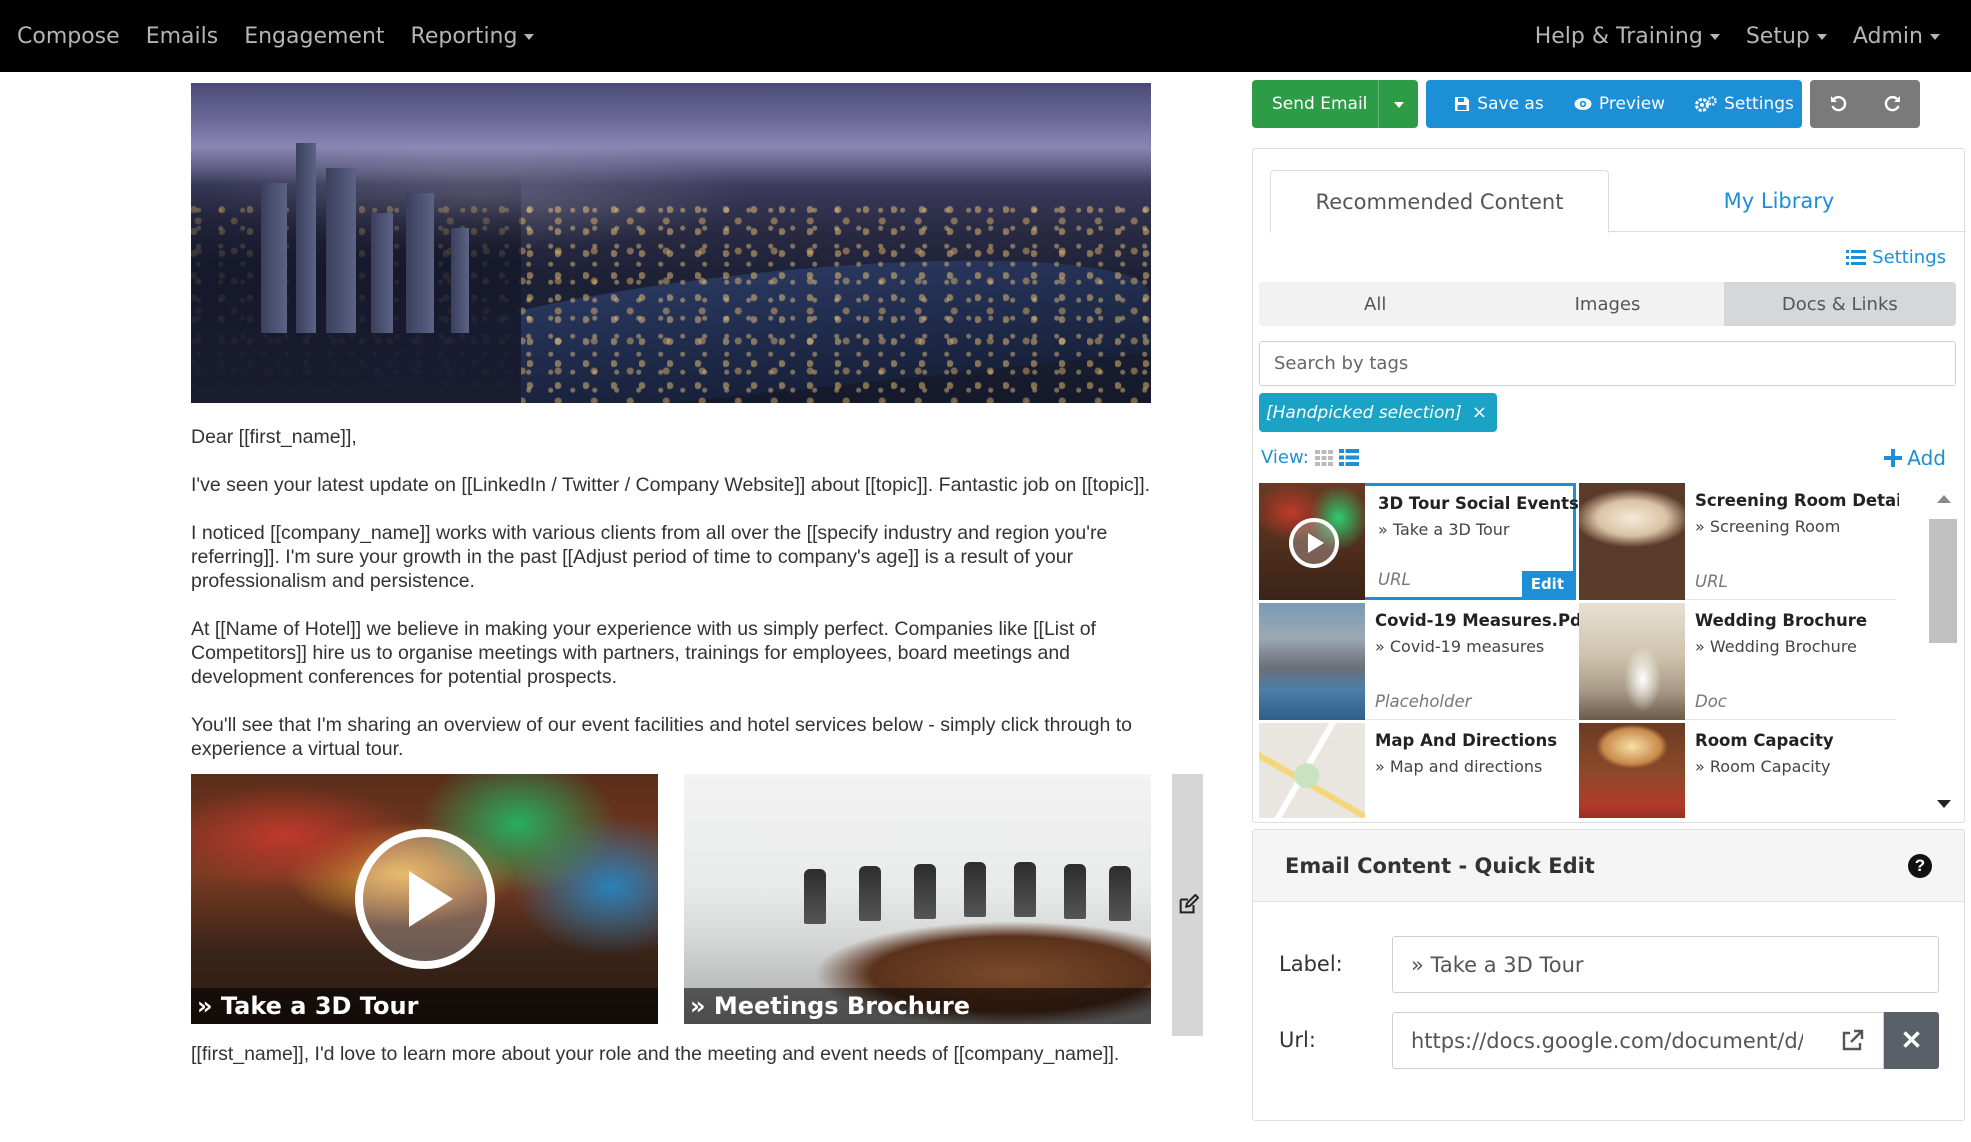 The width and height of the screenshot is (1971, 1142). I want to click on content-item-map-directions: Map And Directions » Map and directions, so click(1417, 770).